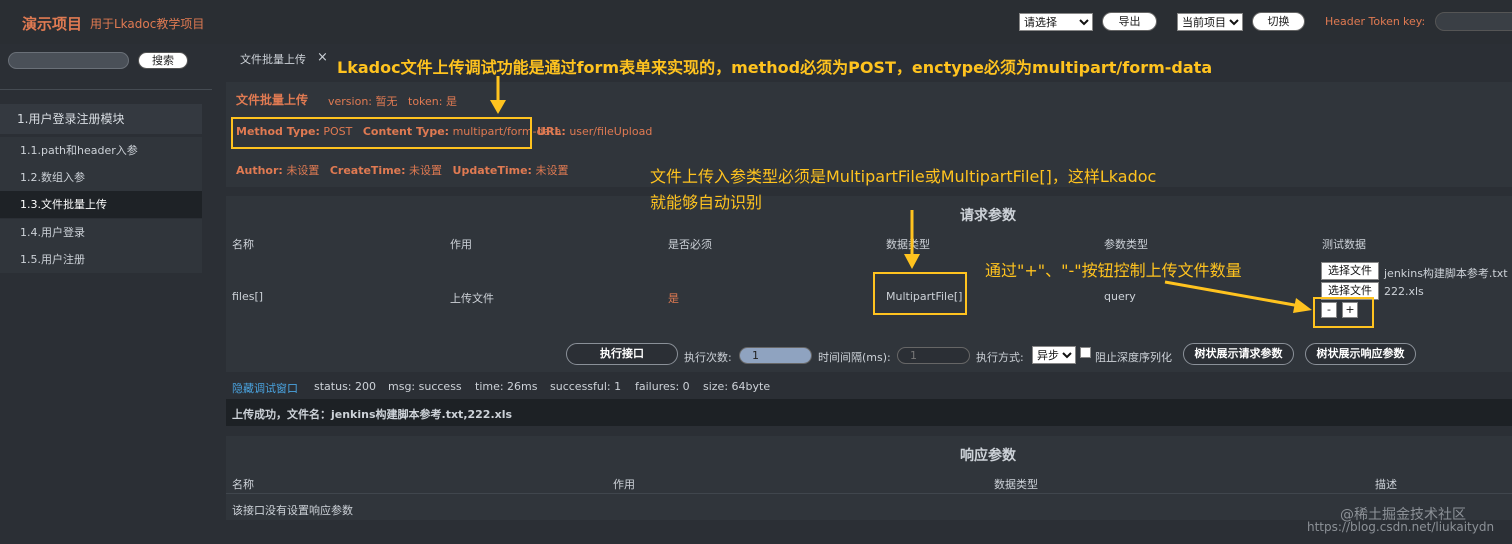  I want to click on watermark-csdn: https://blog.csdn.net/liukaitydn, so click(1401, 527).